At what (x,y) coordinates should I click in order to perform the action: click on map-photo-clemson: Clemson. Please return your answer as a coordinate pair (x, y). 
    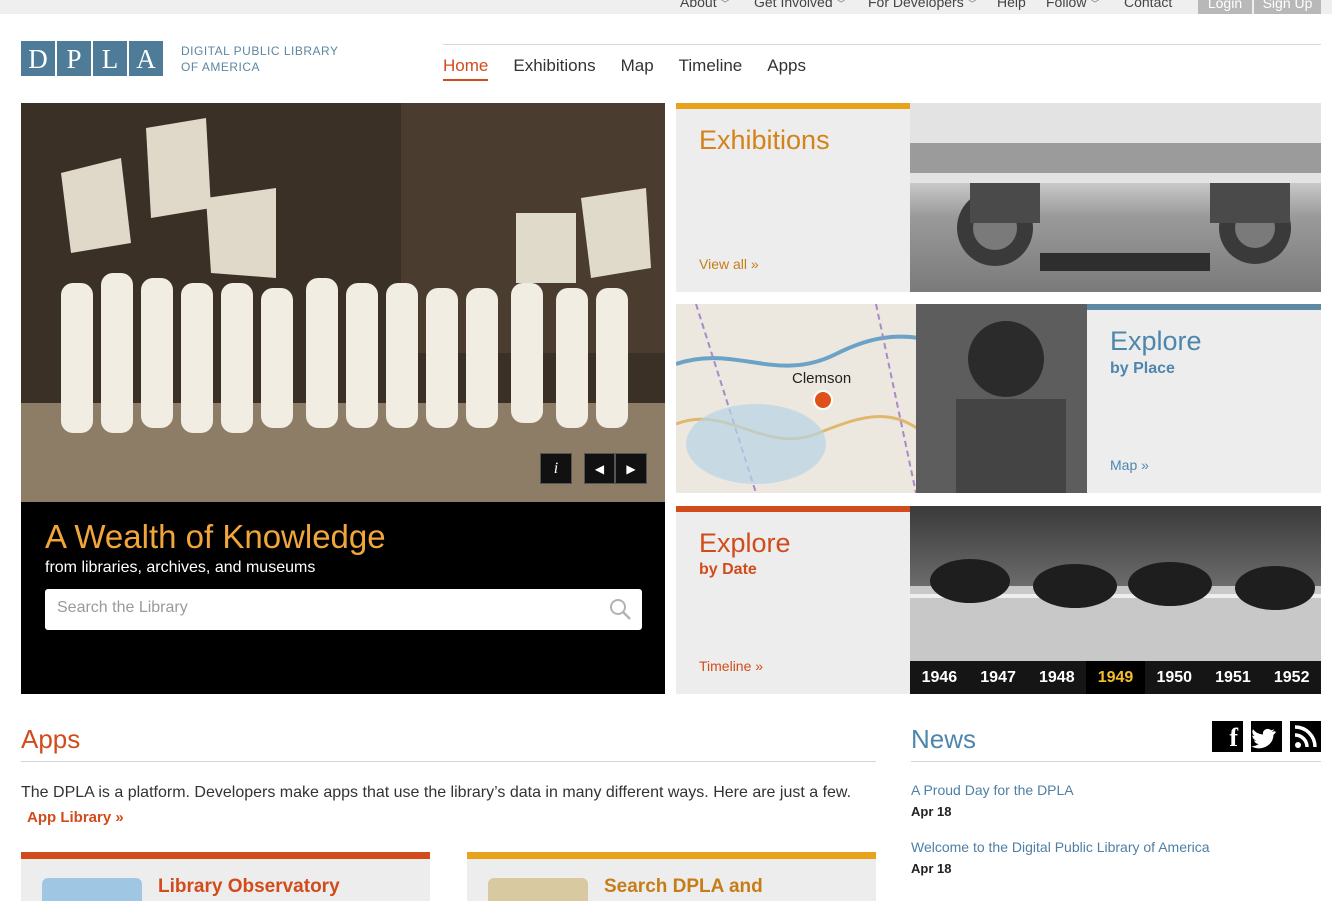
    Looking at the image, I should click on (881, 398).